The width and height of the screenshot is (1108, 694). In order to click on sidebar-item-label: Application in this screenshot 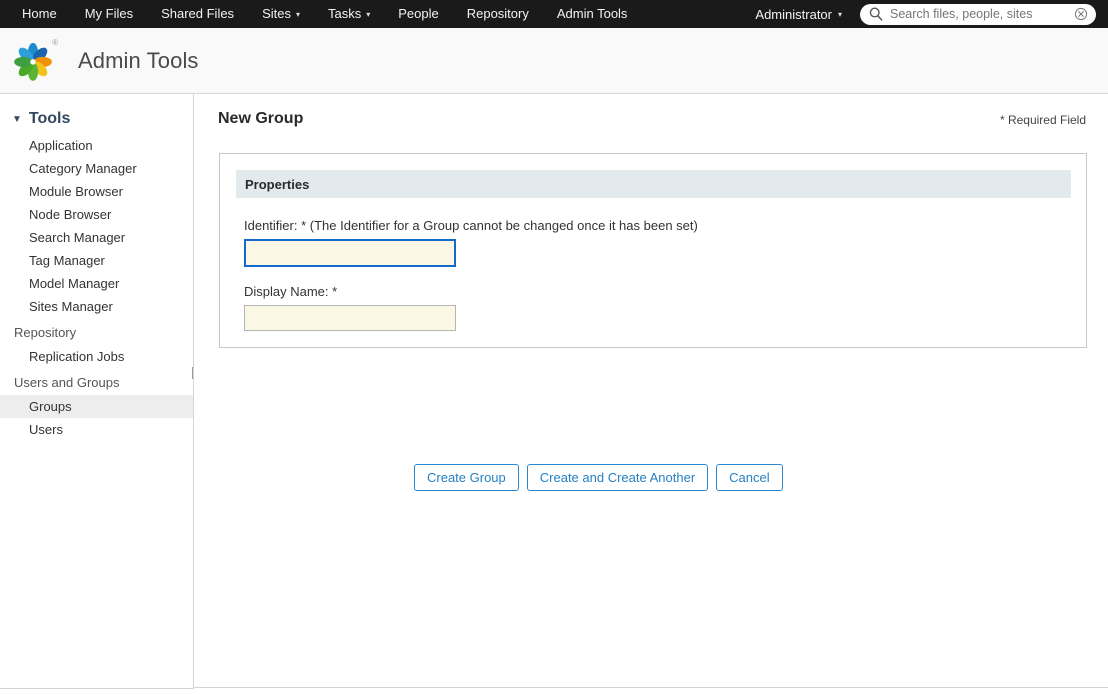, I will do `click(61, 145)`.